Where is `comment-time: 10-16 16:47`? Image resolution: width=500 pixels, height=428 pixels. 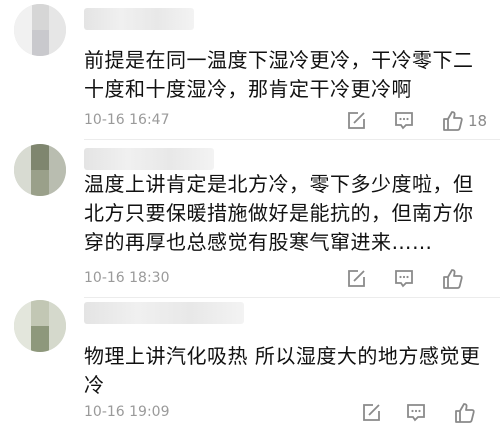 comment-time: 10-16 16:47 is located at coordinates (127, 120).